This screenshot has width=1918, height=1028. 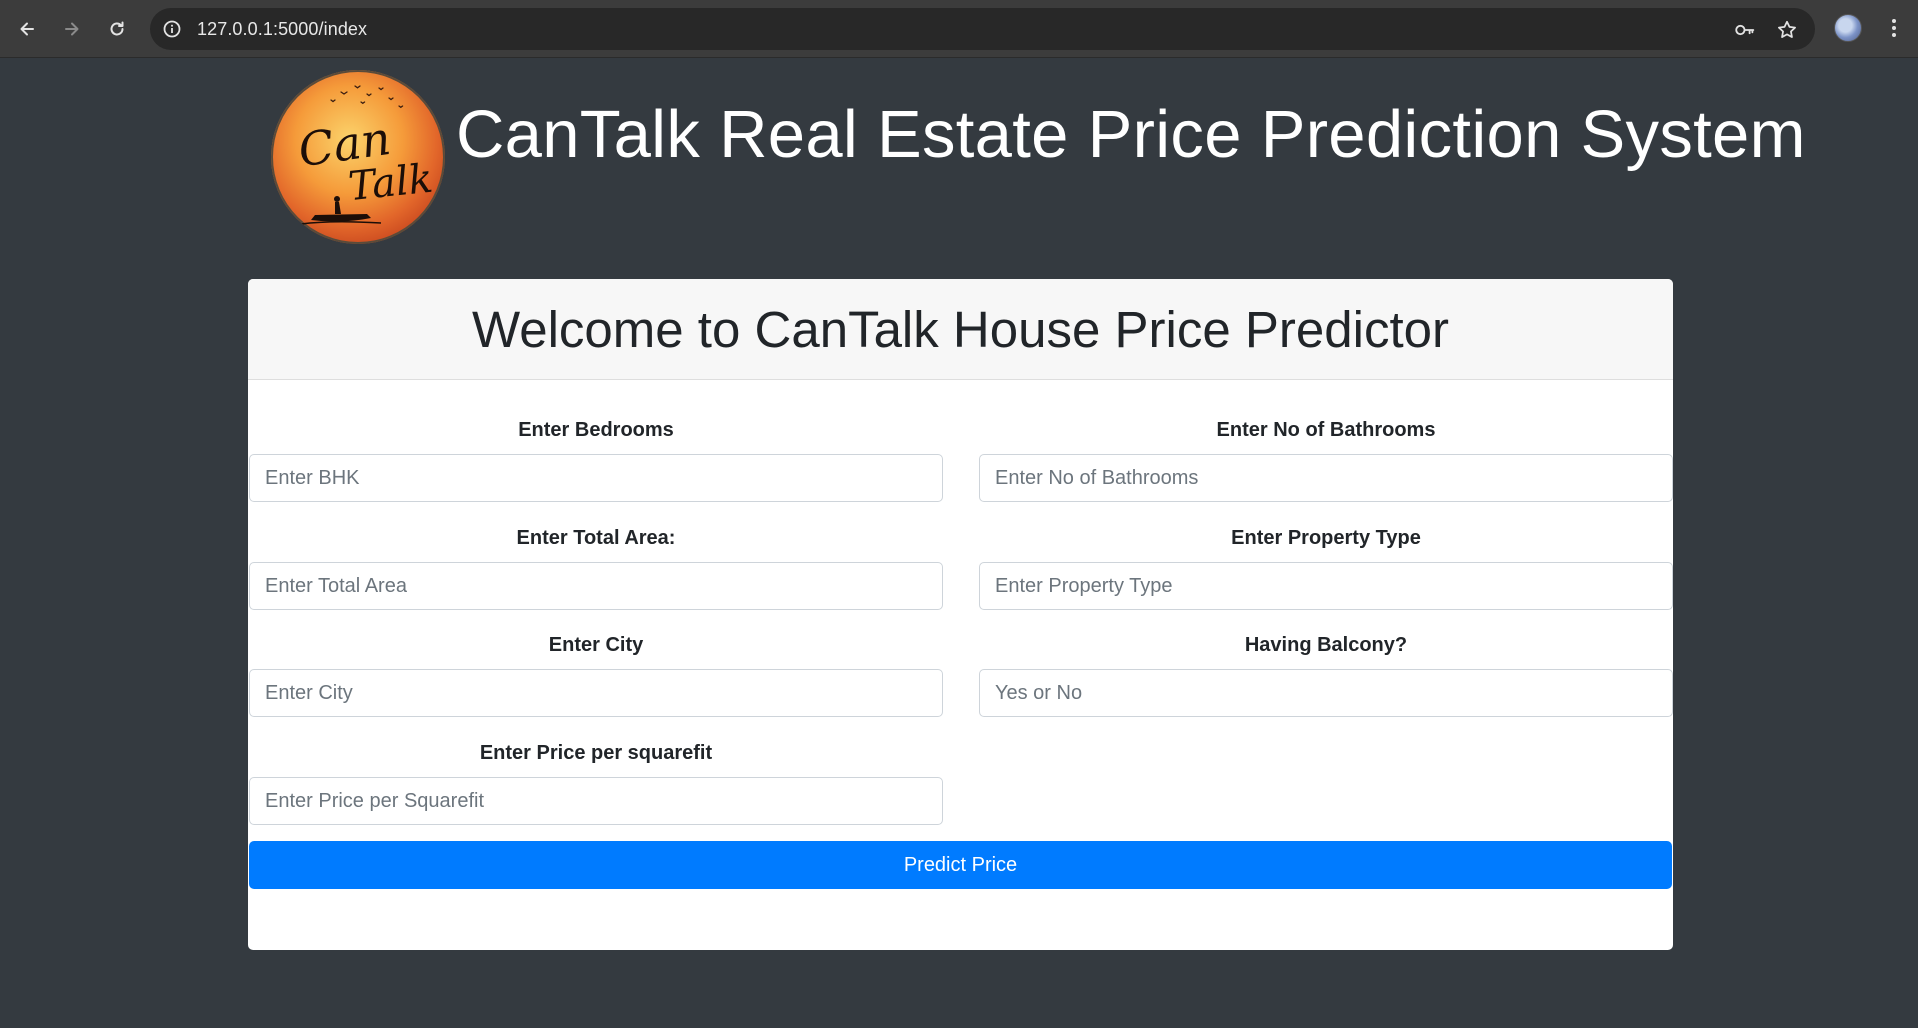 I want to click on price-per-sqft-input, so click(x=596, y=801).